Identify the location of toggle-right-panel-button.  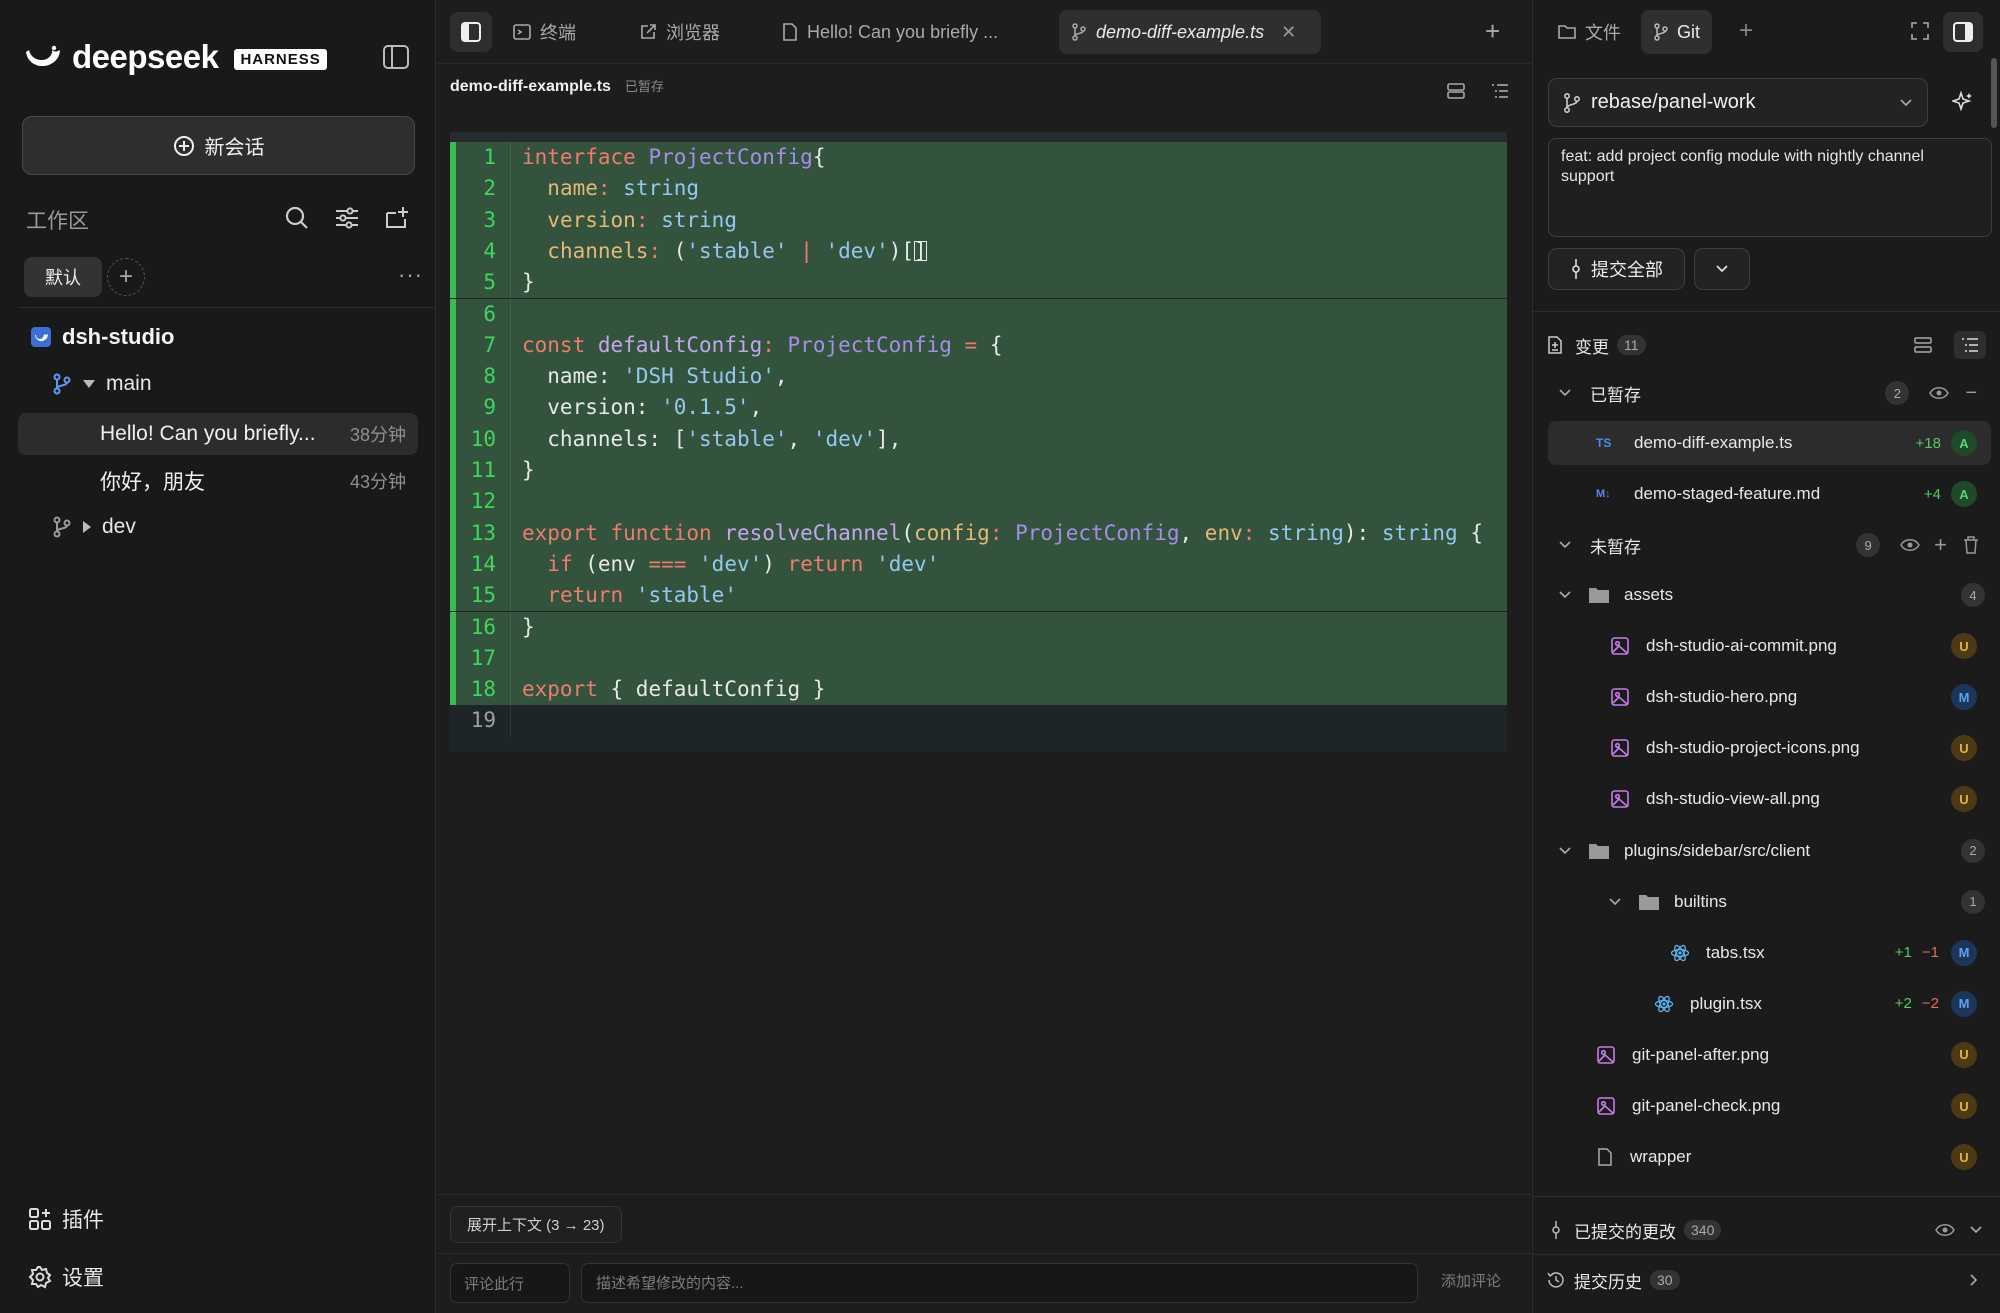
(1963, 32).